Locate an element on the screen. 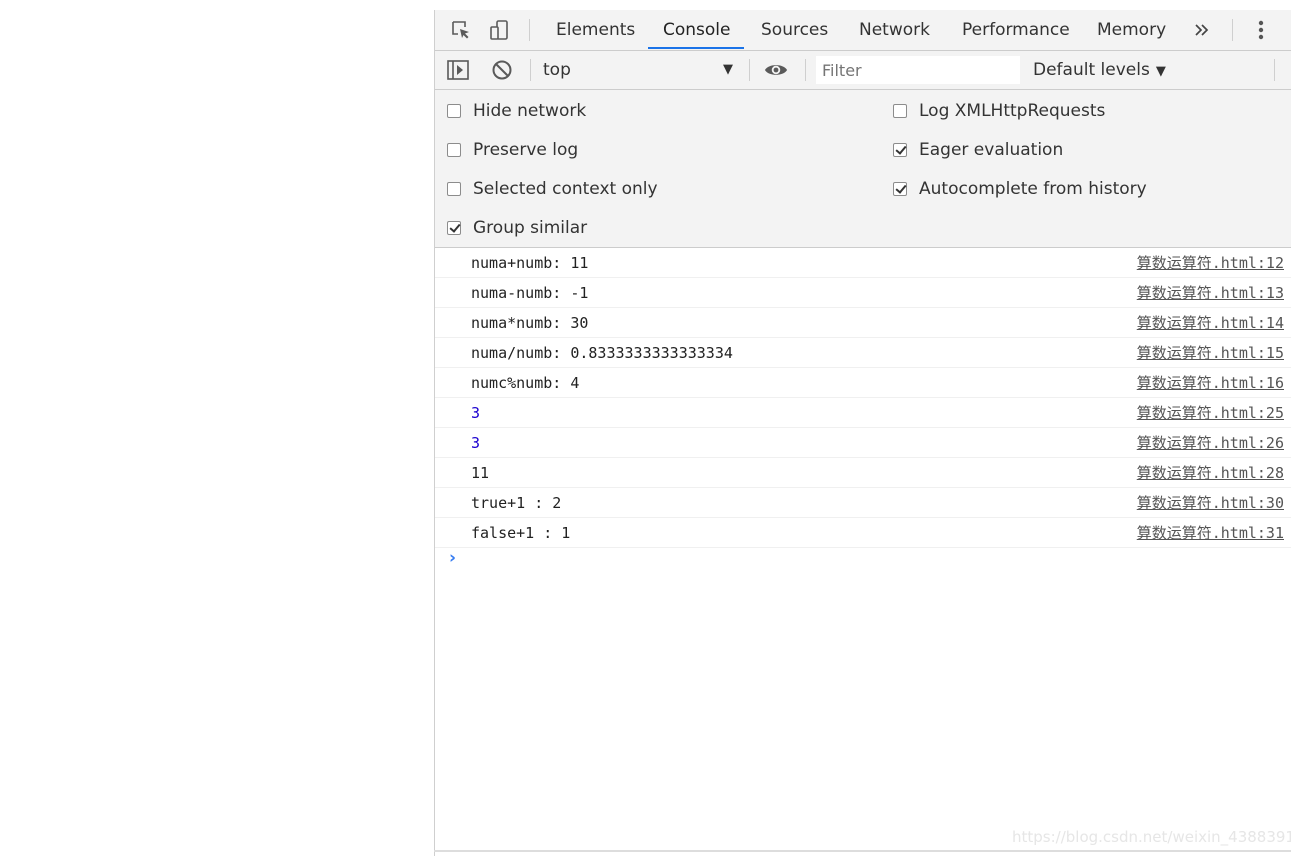 Image resolution: width=1291 pixels, height=856 pixels. log-levels-dropdown: Default levels ▼ is located at coordinates (1099, 70).